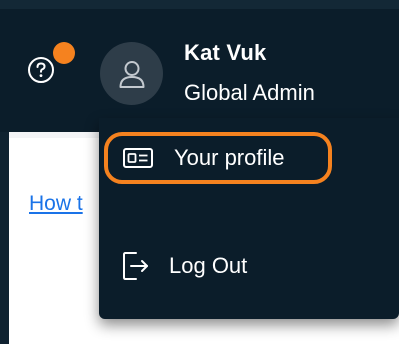 This screenshot has width=399, height=344. I want to click on avatar, so click(131, 73).